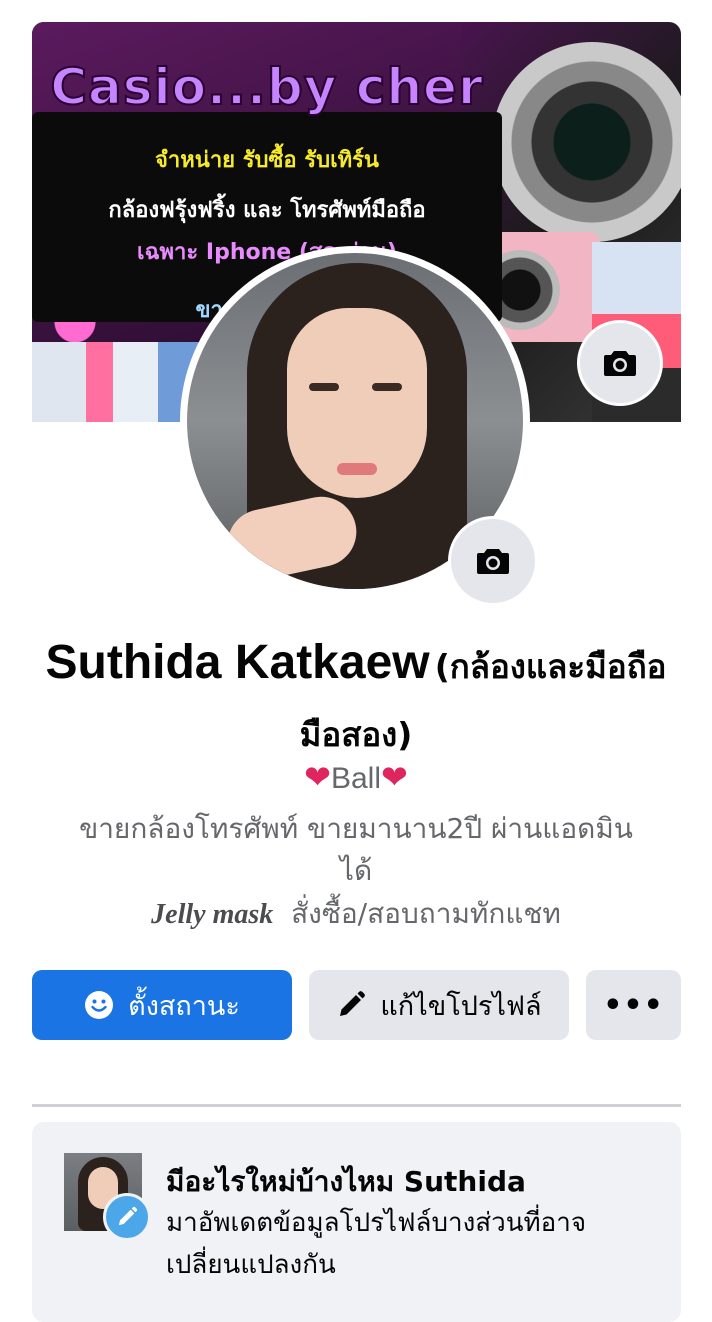  What do you see at coordinates (356, 702) in the screenshot?
I see `profile-name: Suthida Katkaew (กล้องและมือถือมือสอง)` at bounding box center [356, 702].